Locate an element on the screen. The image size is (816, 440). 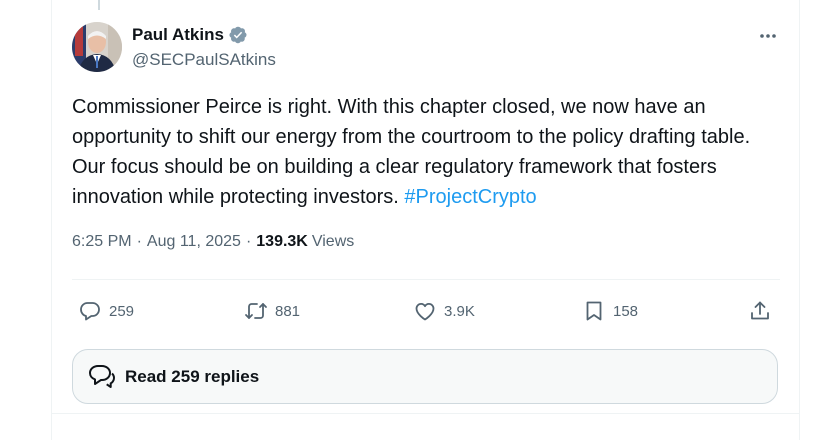
share-icon is located at coordinates (760, 310).